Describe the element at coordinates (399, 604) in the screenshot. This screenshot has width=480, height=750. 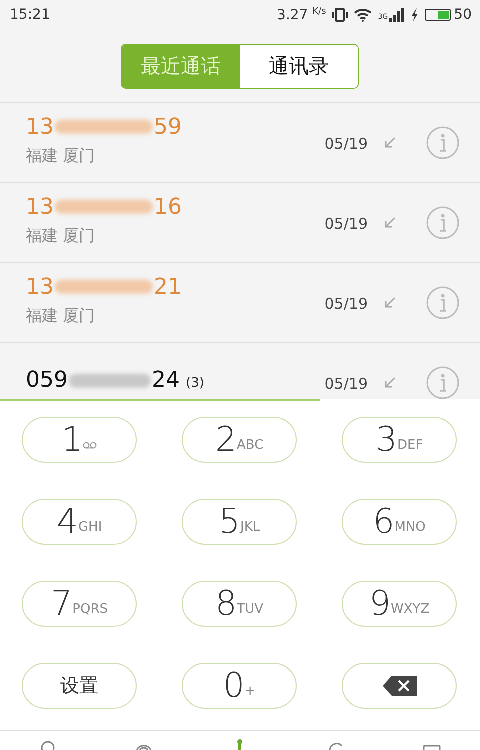
I see `dial-key: 9 WXYZ` at that location.